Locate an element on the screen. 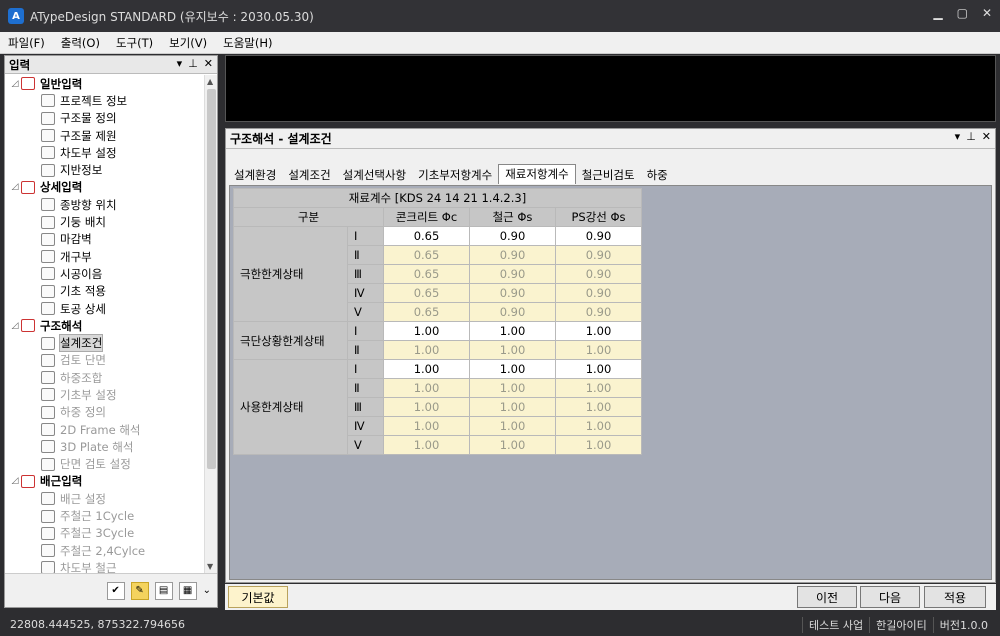  graphic-view is located at coordinates (610, 88).